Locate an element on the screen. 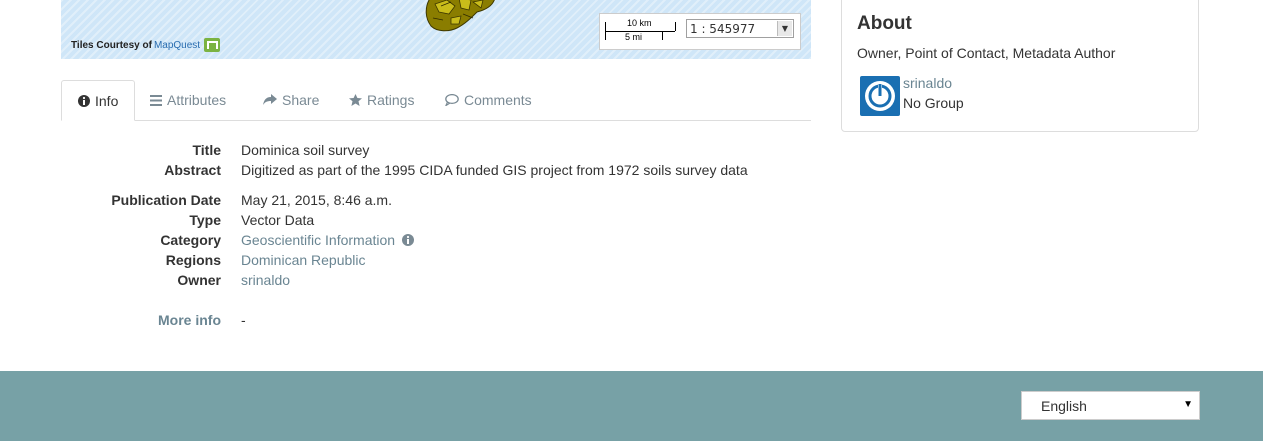 The image size is (1263, 441). star-icon is located at coordinates (355, 100).